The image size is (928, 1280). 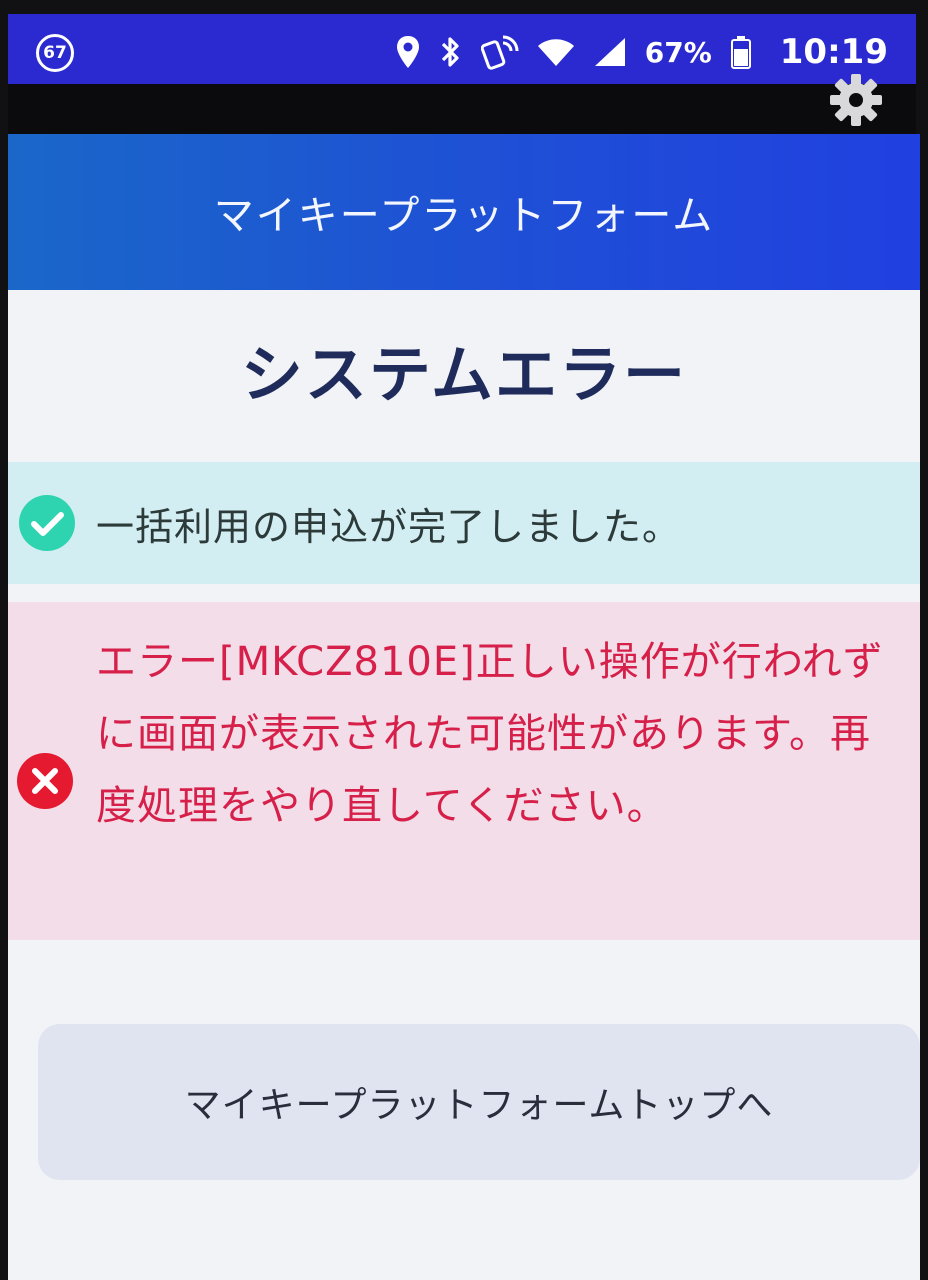 I want to click on notification-count-badge: 67, so click(x=55, y=53).